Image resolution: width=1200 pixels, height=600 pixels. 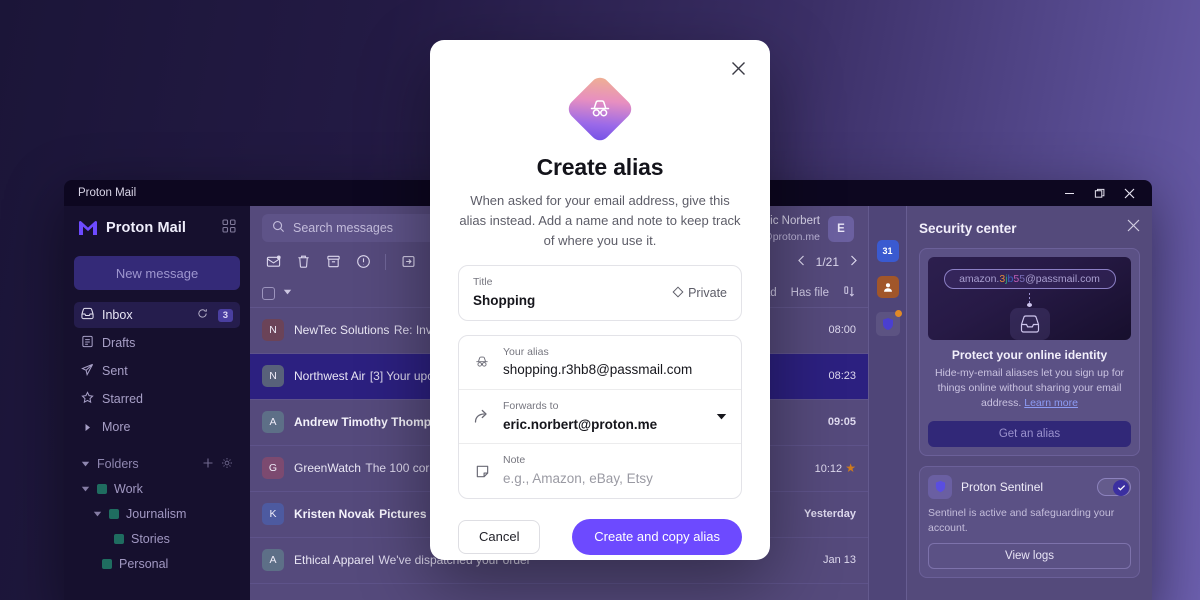 I want to click on archive-icon, so click(x=333, y=262).